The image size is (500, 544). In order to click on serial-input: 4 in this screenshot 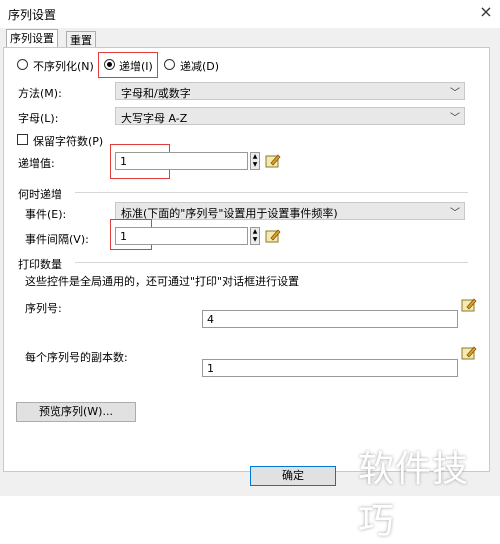, I will do `click(330, 319)`.